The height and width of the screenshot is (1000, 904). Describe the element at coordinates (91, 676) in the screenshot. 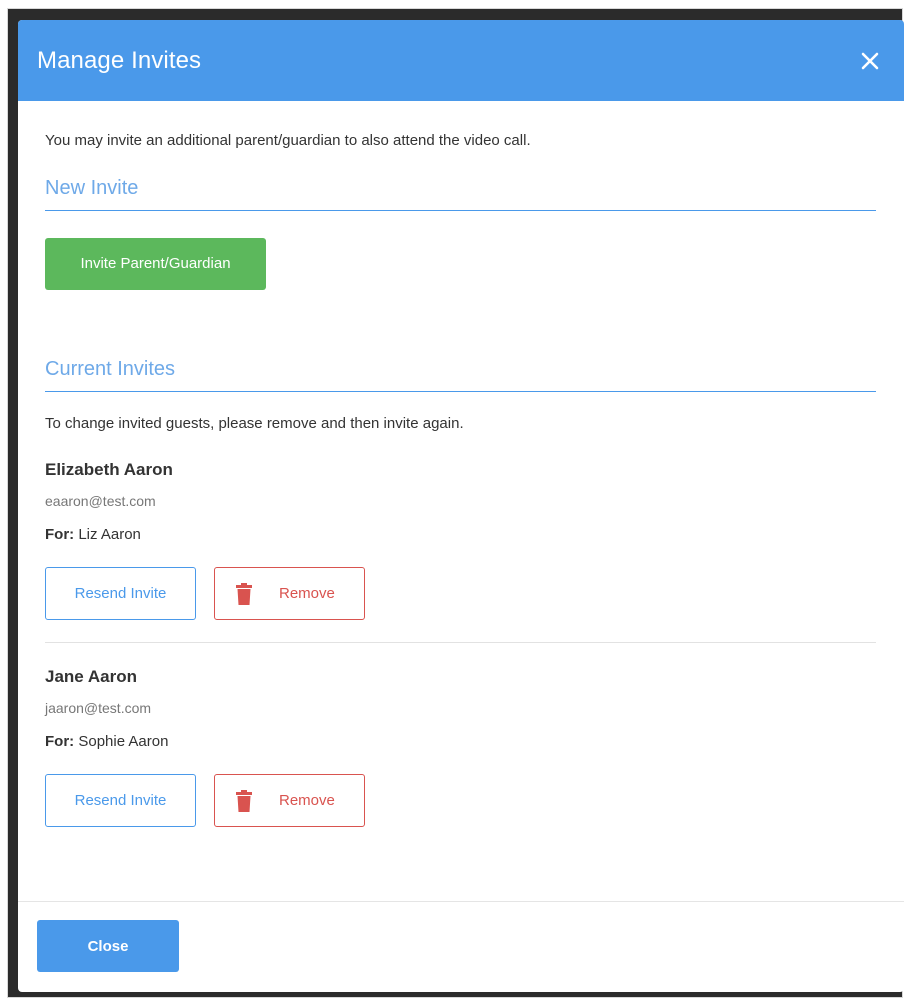

I see `invitee-name: Jane Aaron` at that location.